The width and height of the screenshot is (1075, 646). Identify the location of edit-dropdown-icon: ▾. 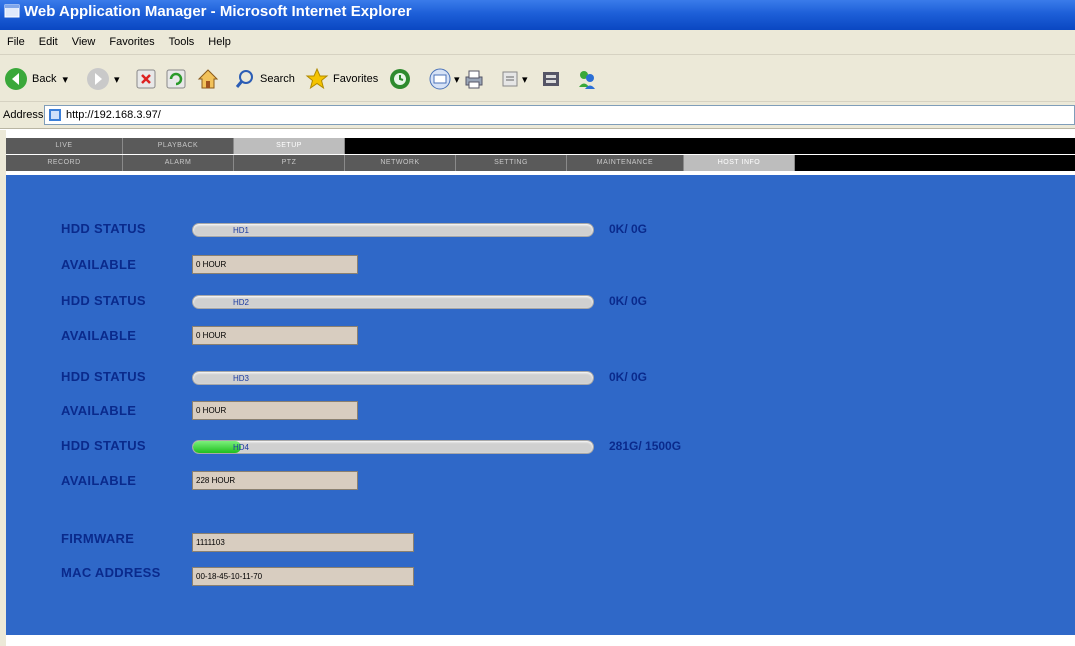
(525, 79).